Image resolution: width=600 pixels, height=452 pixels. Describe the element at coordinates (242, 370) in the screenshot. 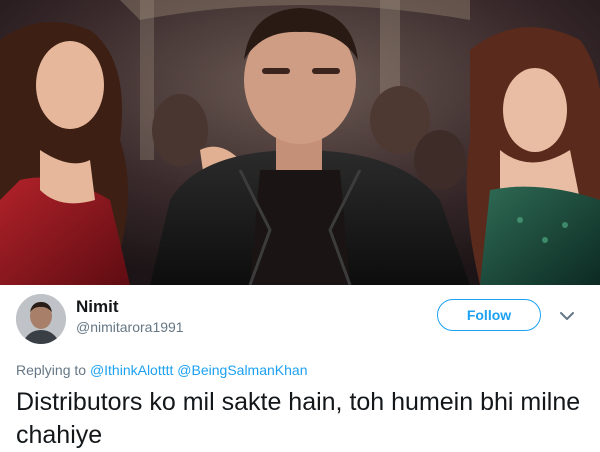

I see `mention-link: @BeingSalmanKhan` at that location.